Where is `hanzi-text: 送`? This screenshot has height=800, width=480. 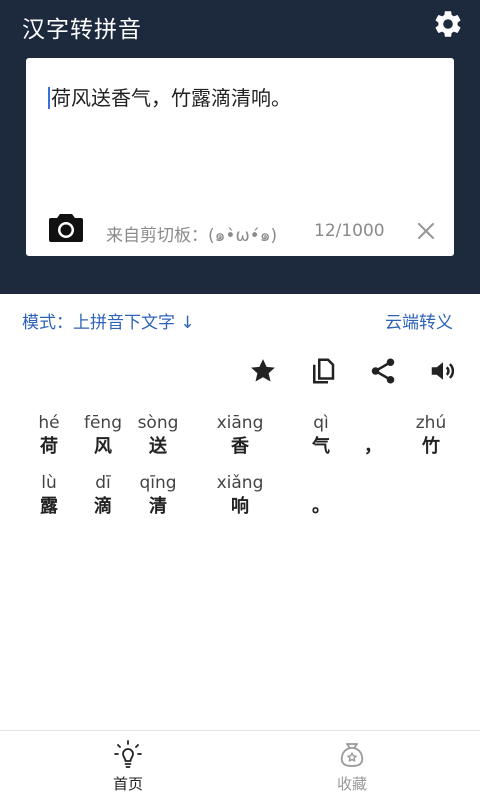 hanzi-text: 送 is located at coordinates (158, 446).